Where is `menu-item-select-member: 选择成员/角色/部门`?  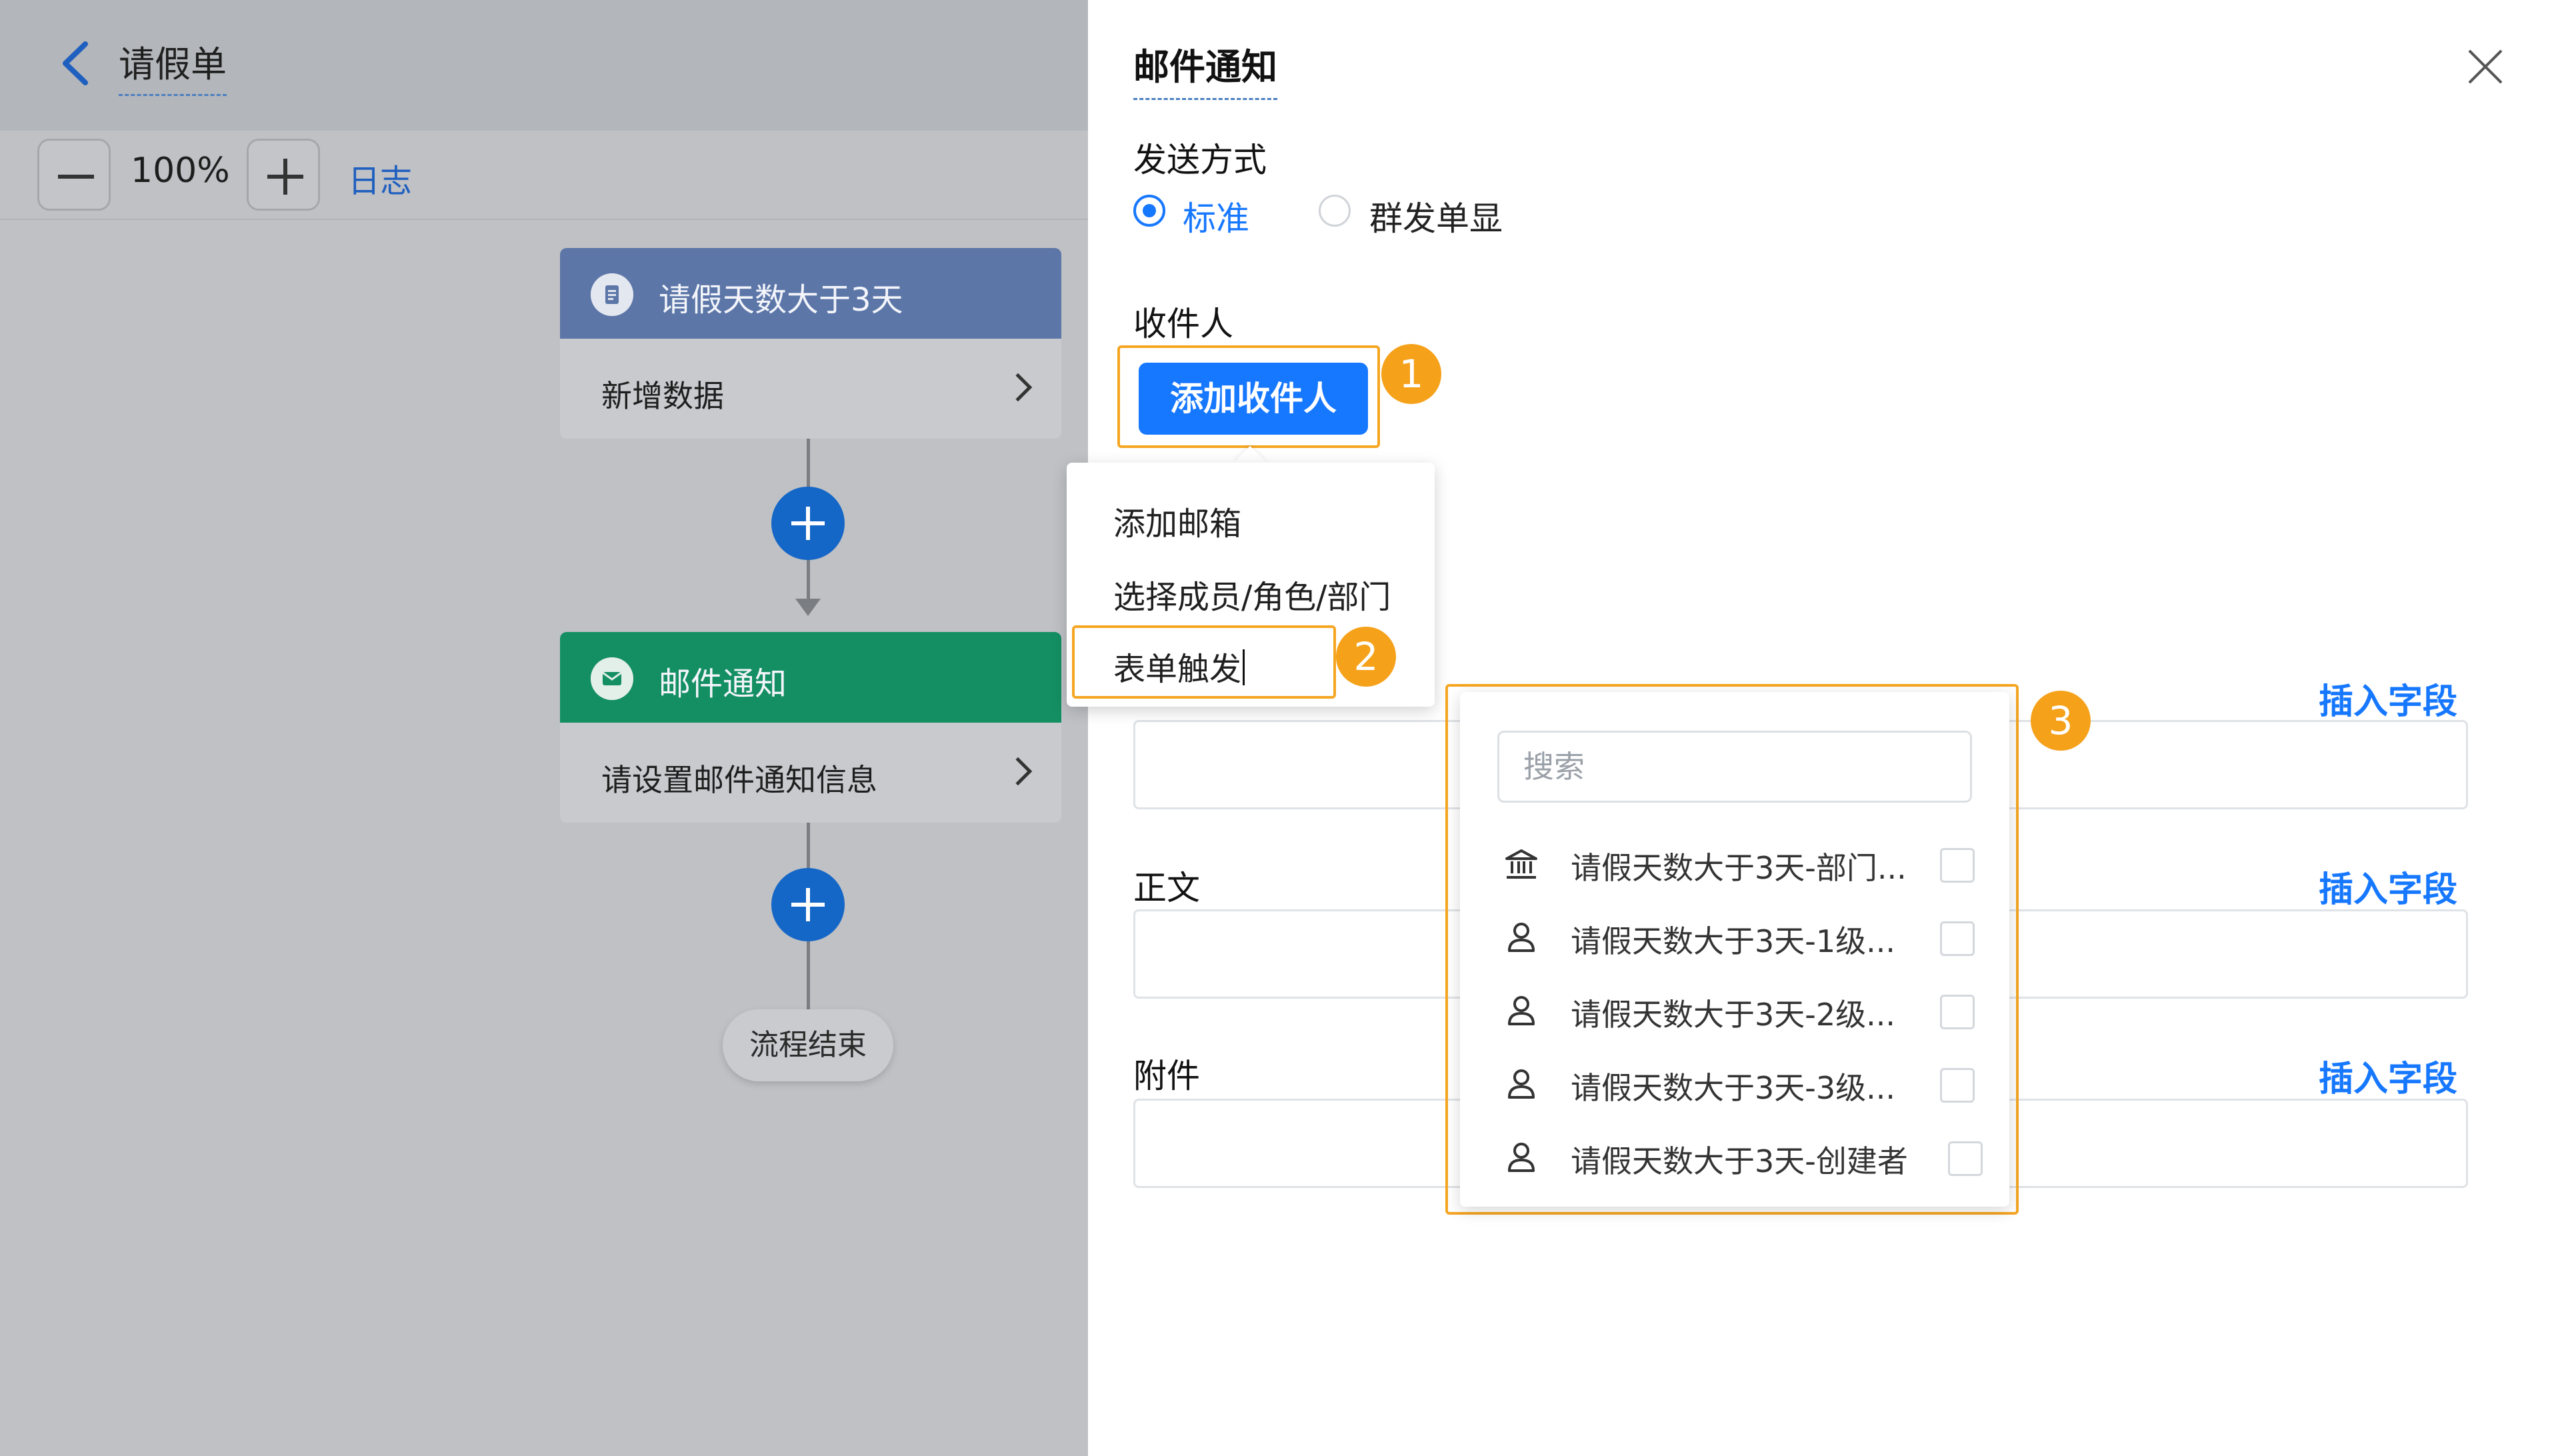 menu-item-select-member: 选择成员/角色/部门 is located at coordinates (1252, 594).